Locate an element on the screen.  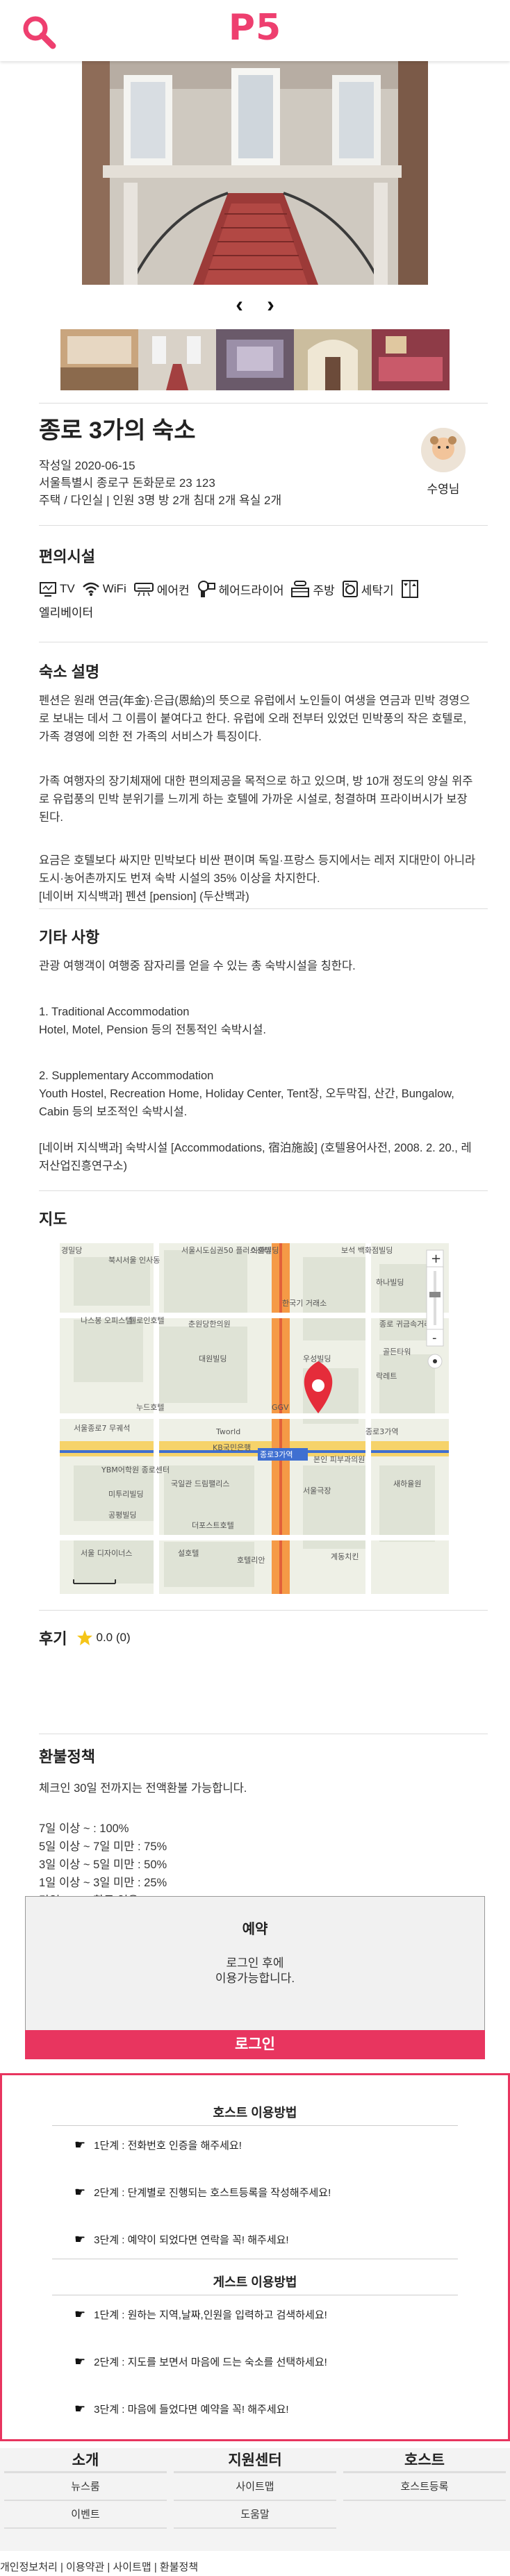
star-icon is located at coordinates (85, 1637).